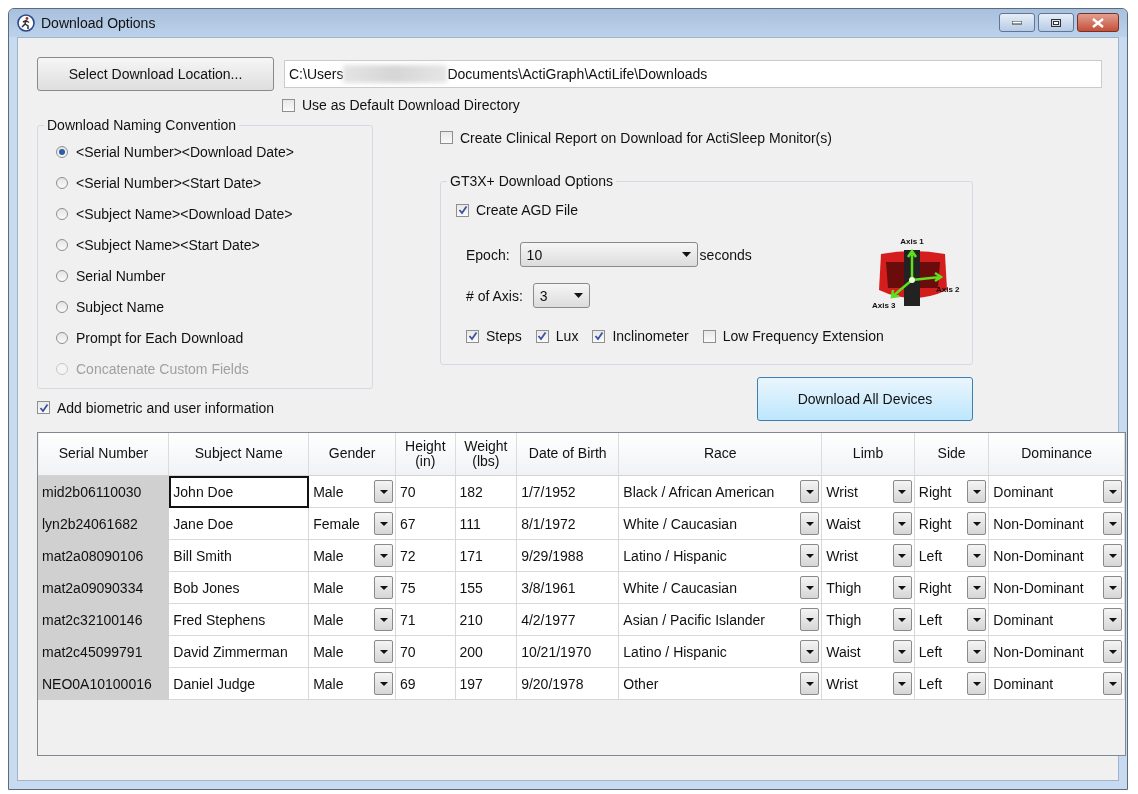  I want to click on column-header: Side, so click(951, 454).